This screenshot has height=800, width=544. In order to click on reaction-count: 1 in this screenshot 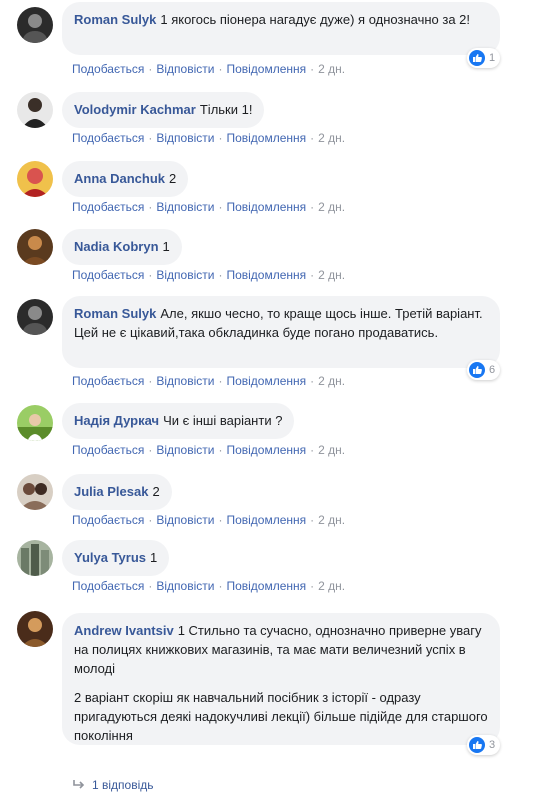, I will do `click(484, 58)`.